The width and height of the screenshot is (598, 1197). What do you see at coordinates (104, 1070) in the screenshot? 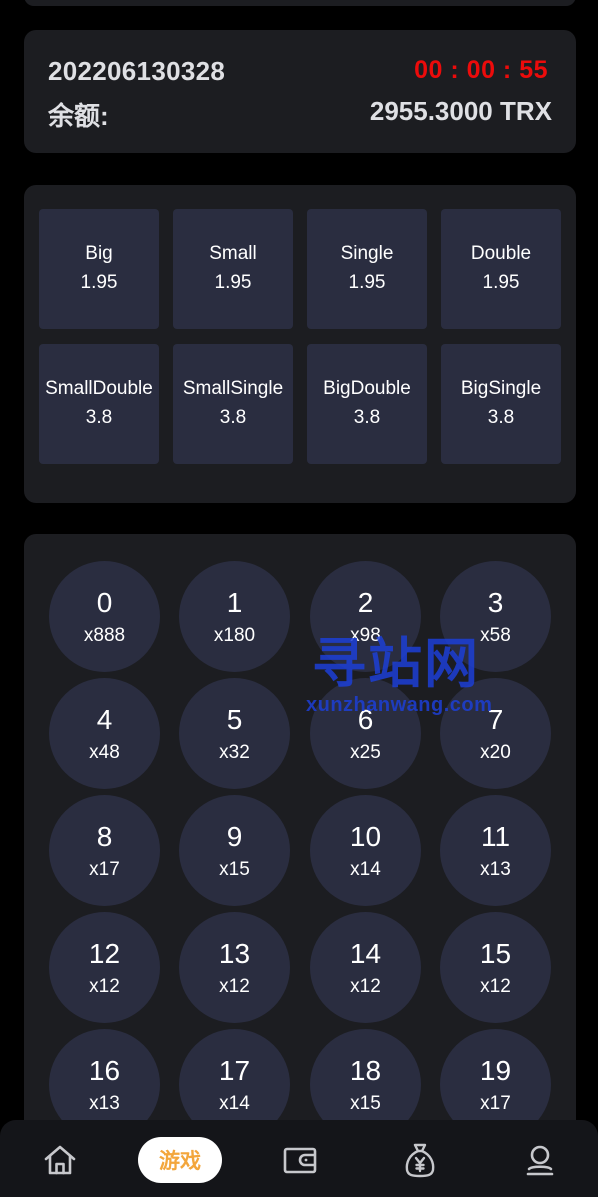
I see `number-value: 16` at bounding box center [104, 1070].